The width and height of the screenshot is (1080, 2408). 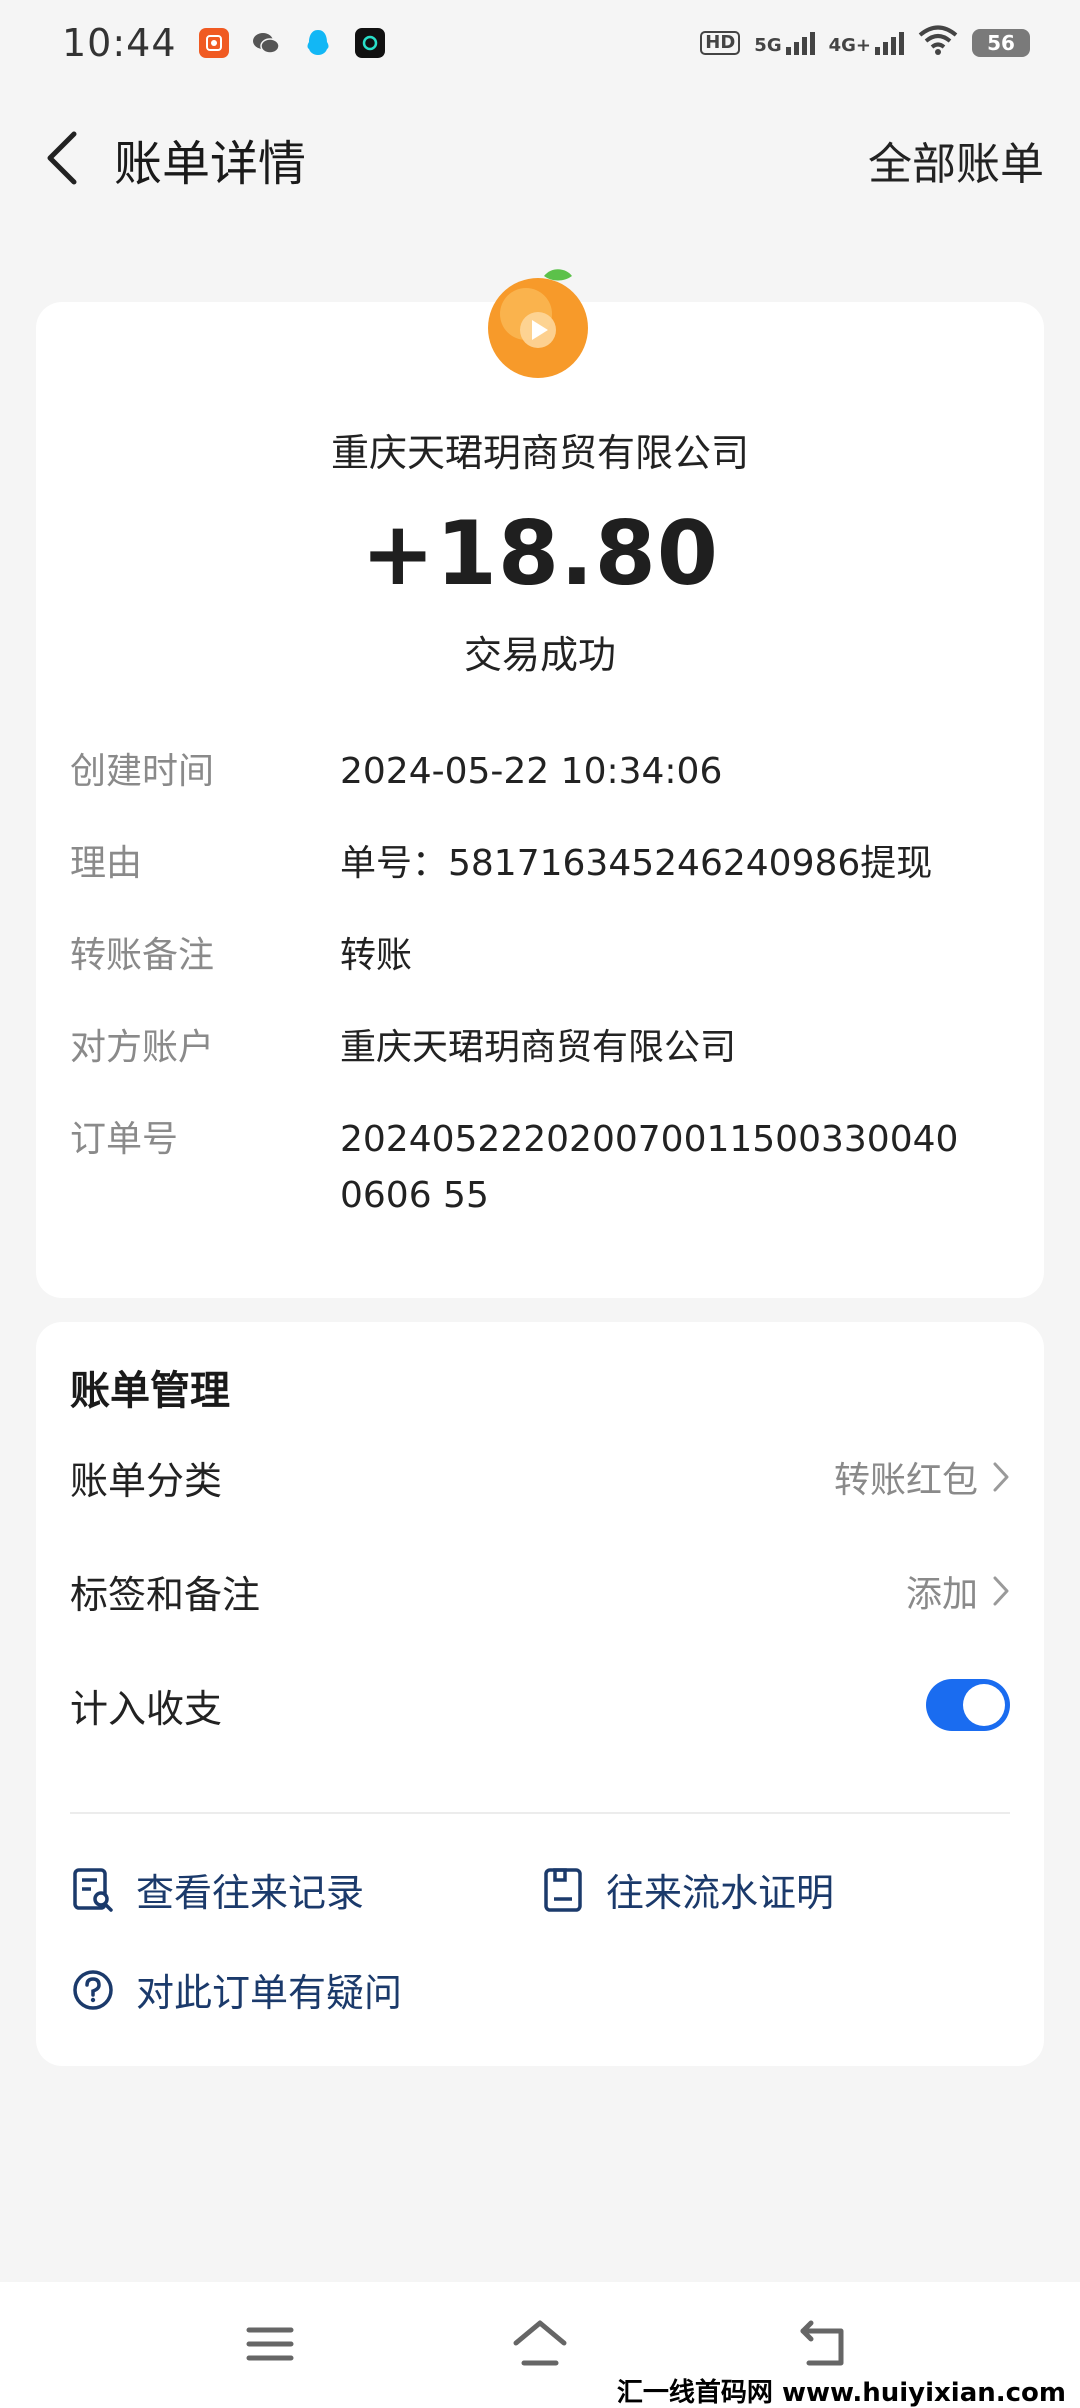 I want to click on transaction-status: 交易成功, so click(x=539, y=655).